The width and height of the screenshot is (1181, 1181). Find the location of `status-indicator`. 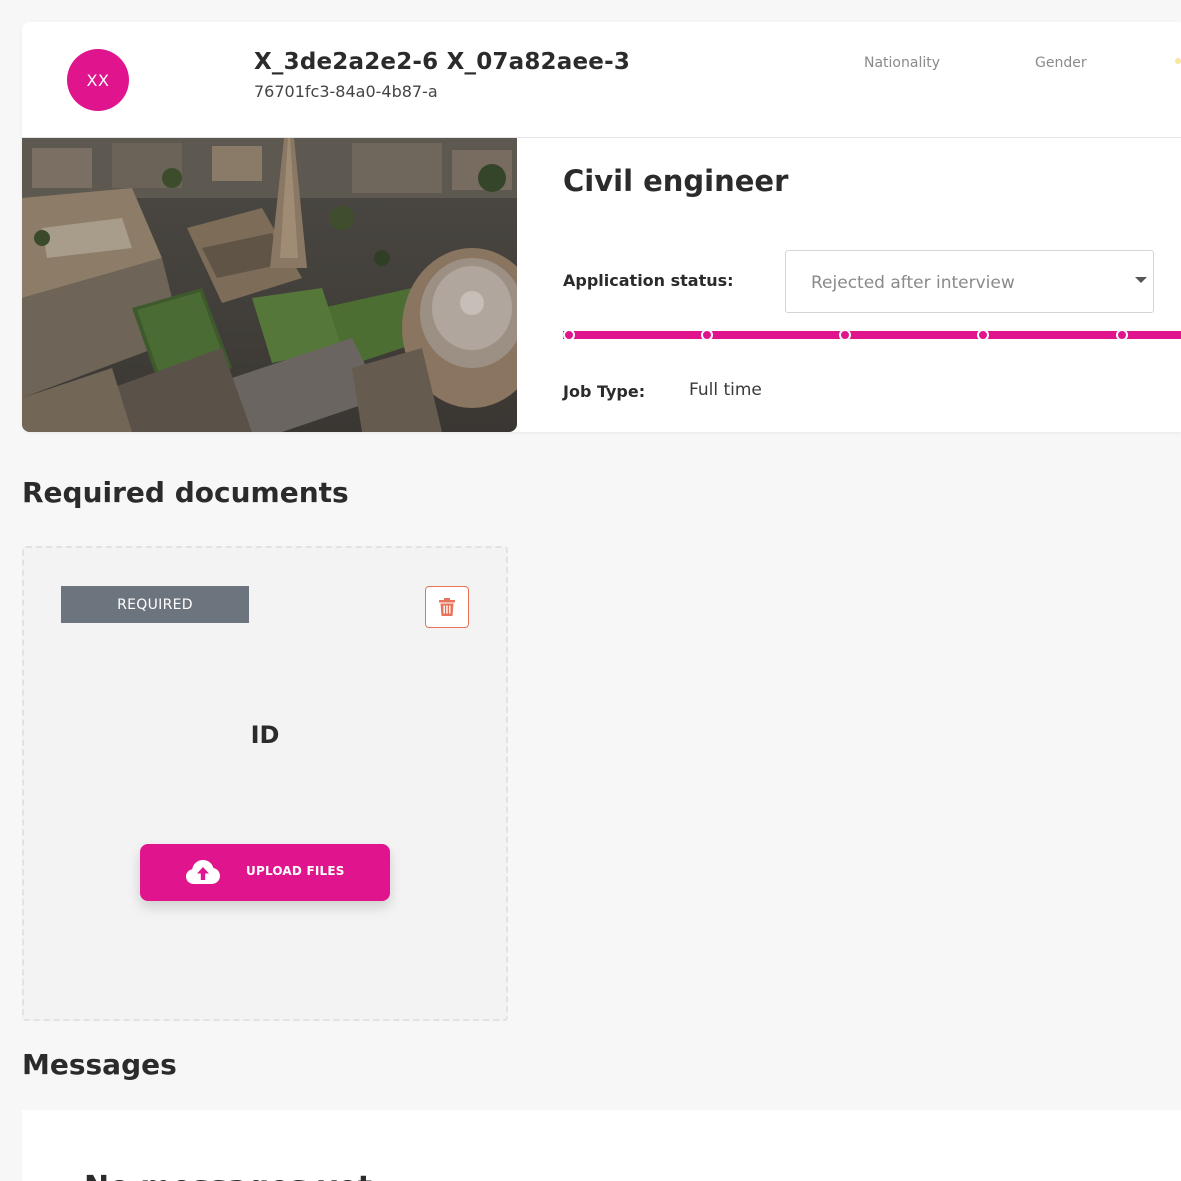

status-indicator is located at coordinates (1178, 61).